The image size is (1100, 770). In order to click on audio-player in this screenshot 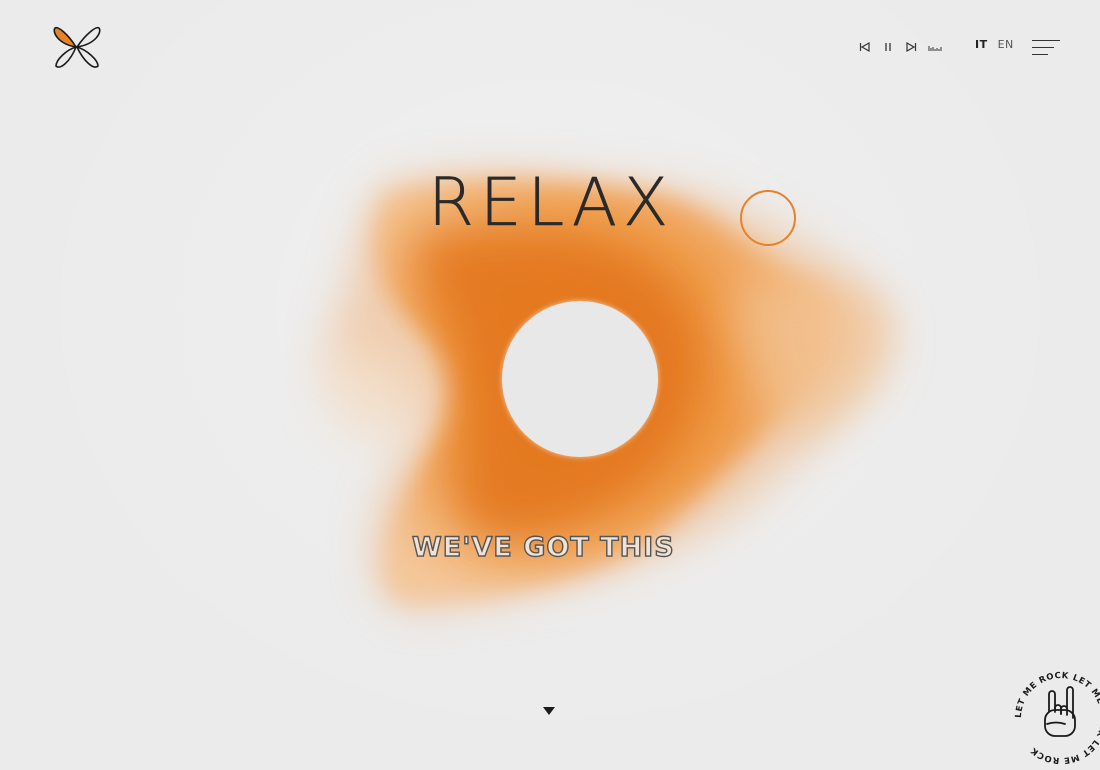, I will do `click(900, 47)`.